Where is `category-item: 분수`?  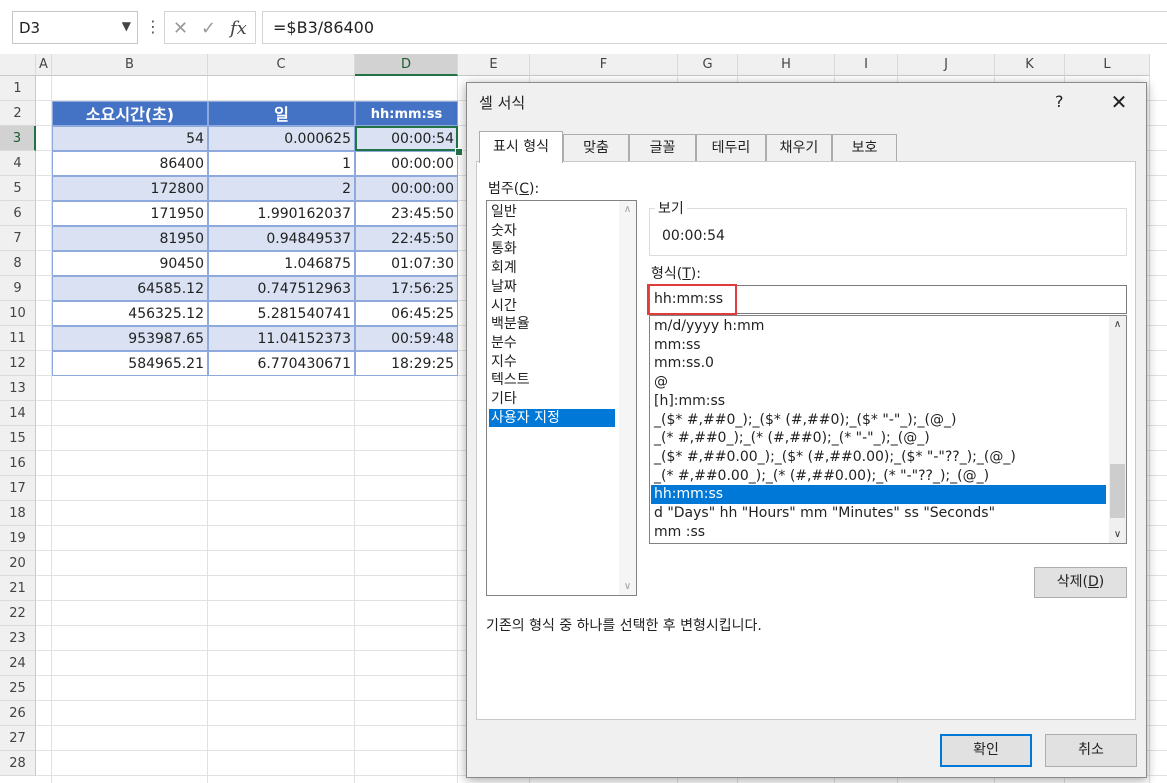
category-item: 분수 is located at coordinates (552, 343).